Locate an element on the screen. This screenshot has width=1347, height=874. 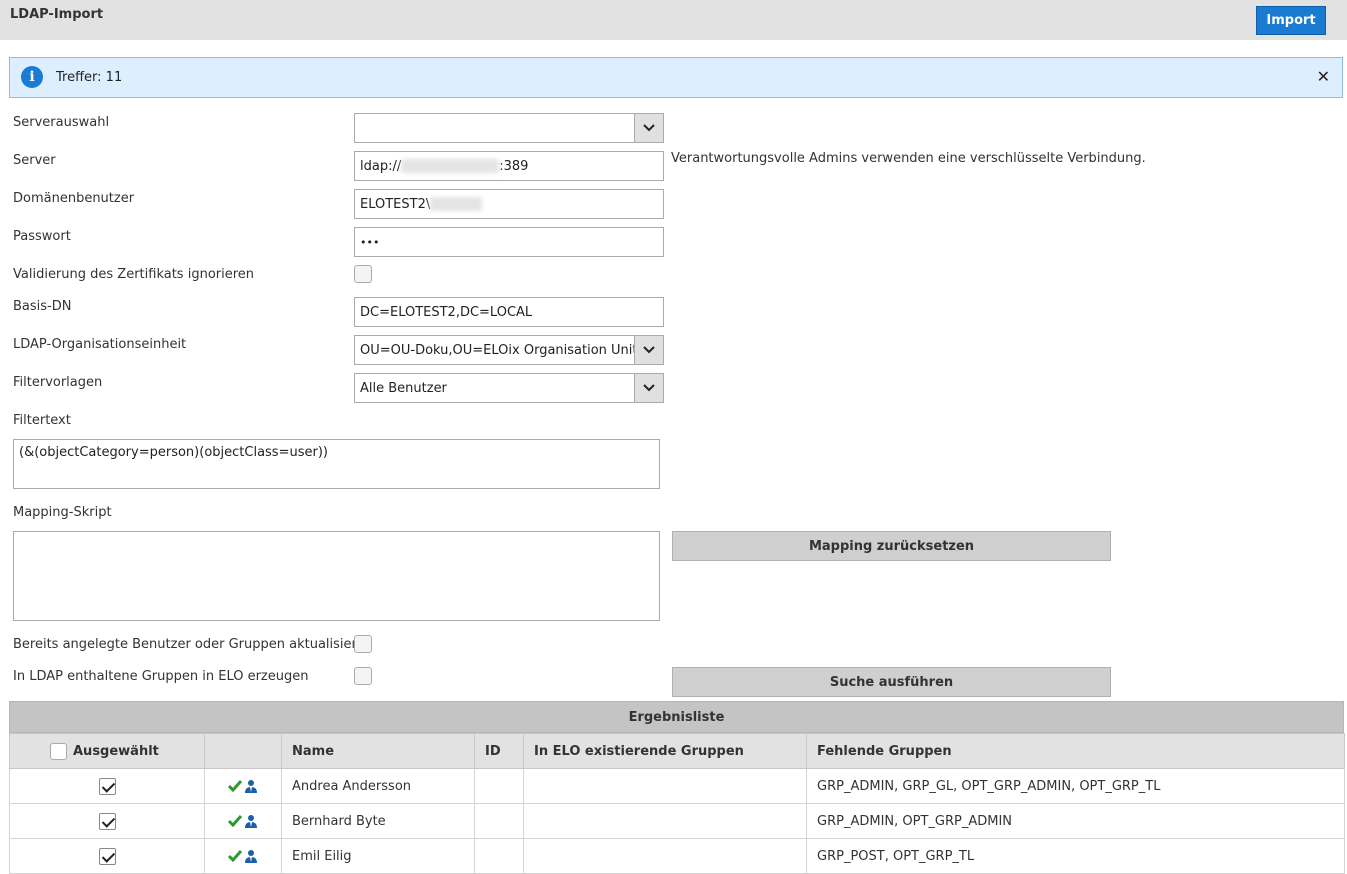
redacted-host is located at coordinates (450, 166).